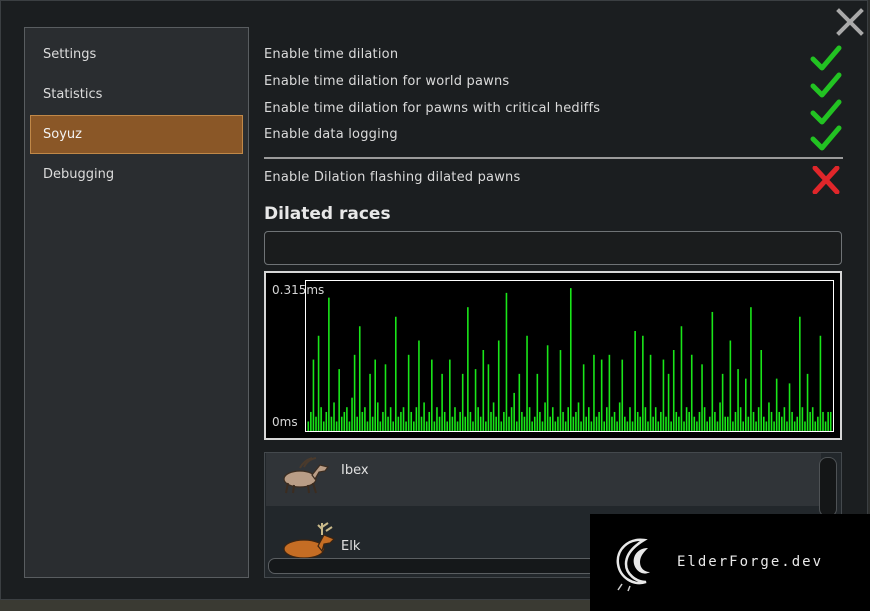 The image size is (870, 611). I want to click on sidebar-item-settings: Settings, so click(136, 54).